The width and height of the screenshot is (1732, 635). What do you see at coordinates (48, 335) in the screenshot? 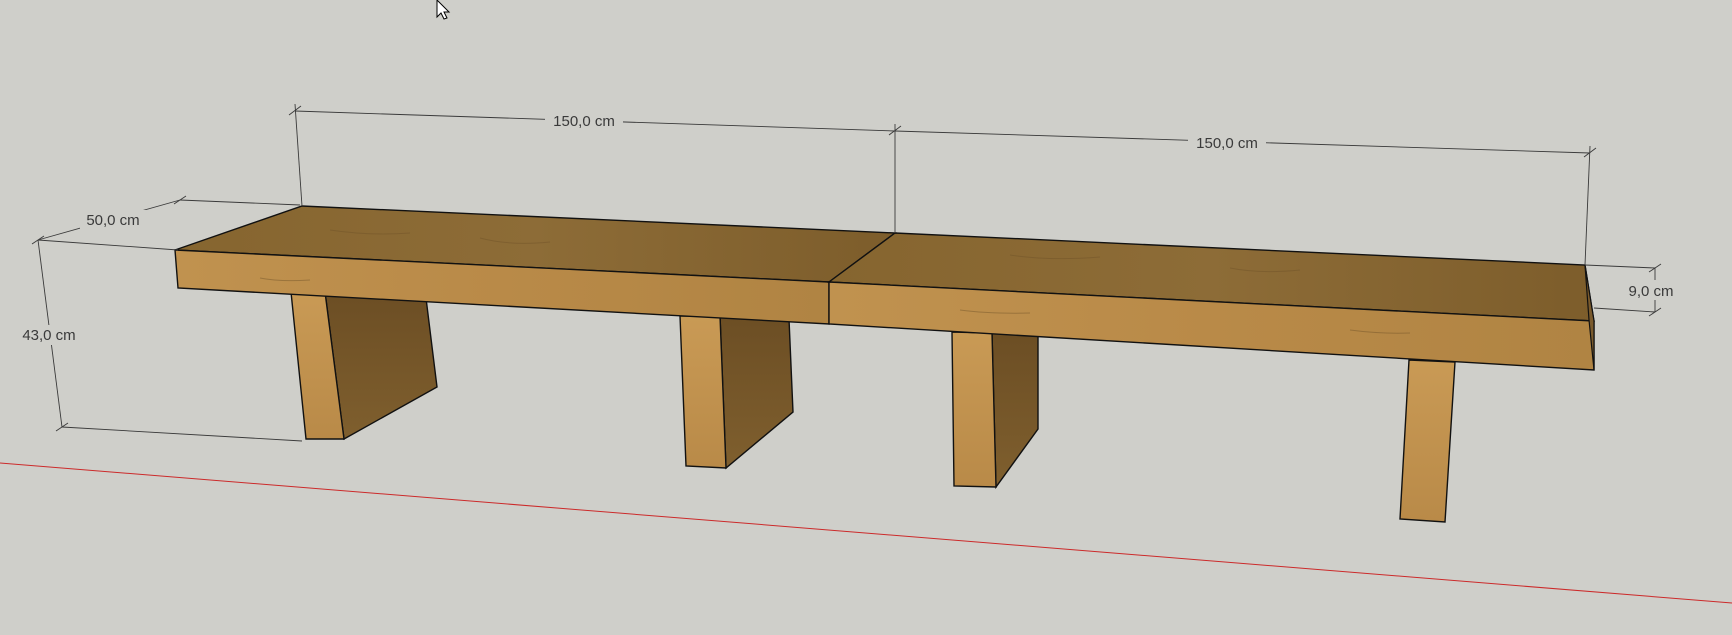
I see `dimension-label-height: 43,0 cm` at bounding box center [48, 335].